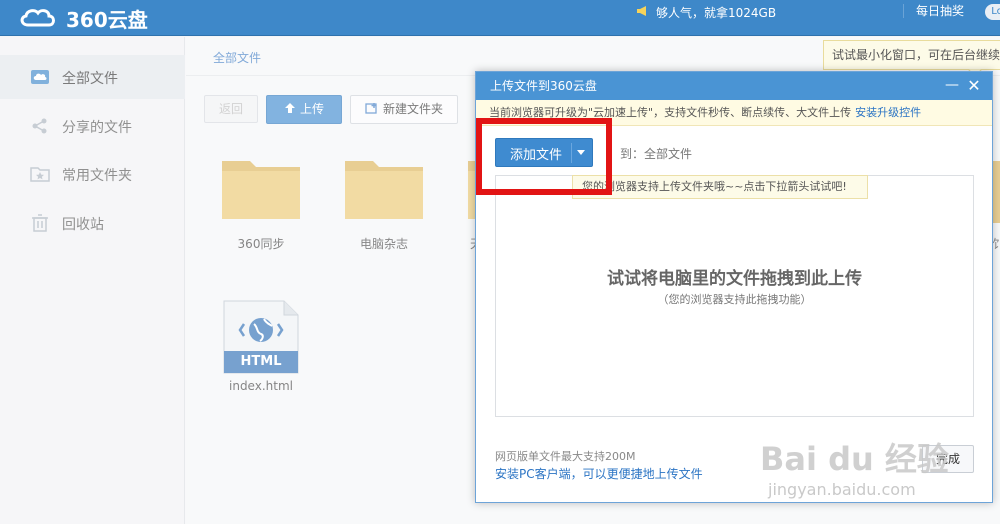 This screenshot has height=524, width=1000. I want to click on minimize-tip: 试试最小化窗口，可在后台继续上, so click(911, 55).